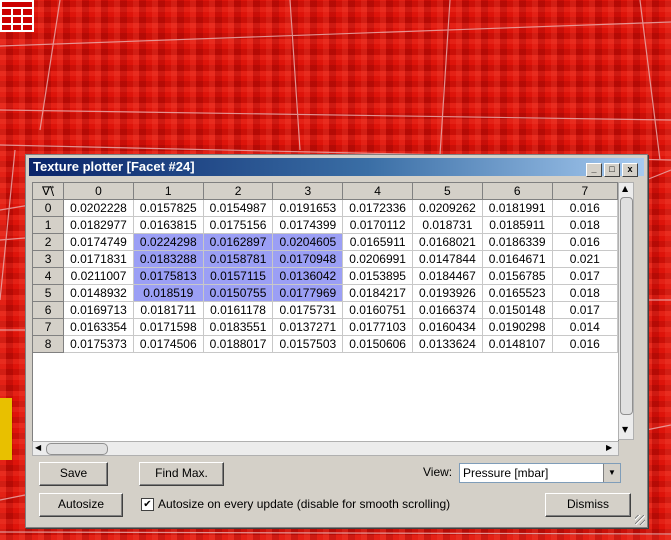  I want to click on table-cell: 0.0157115, so click(238, 276).